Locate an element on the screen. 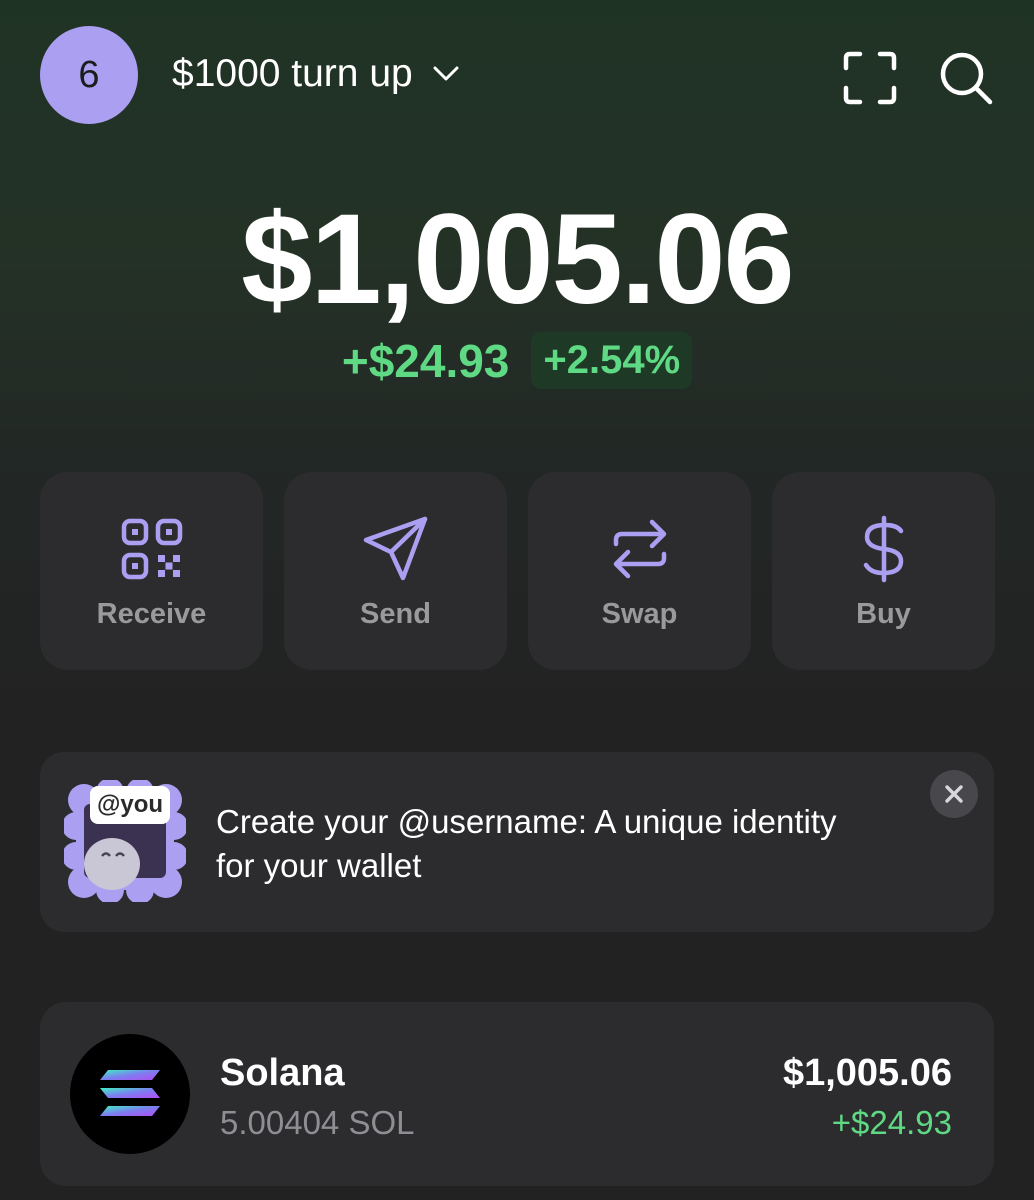 The width and height of the screenshot is (1034, 1200). search-icon is located at coordinates (966, 78).